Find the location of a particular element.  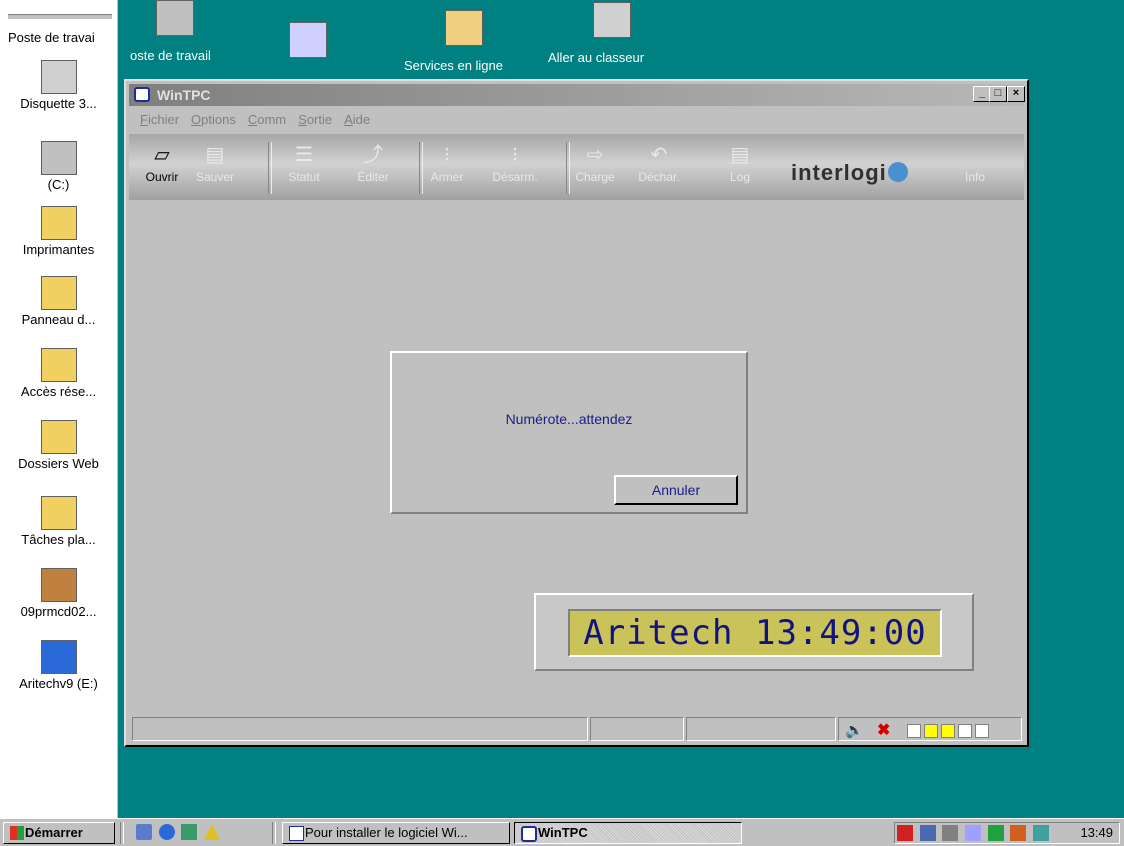

toolbar-button-désarm: ⁝ Désarm. is located at coordinates (515, 163).